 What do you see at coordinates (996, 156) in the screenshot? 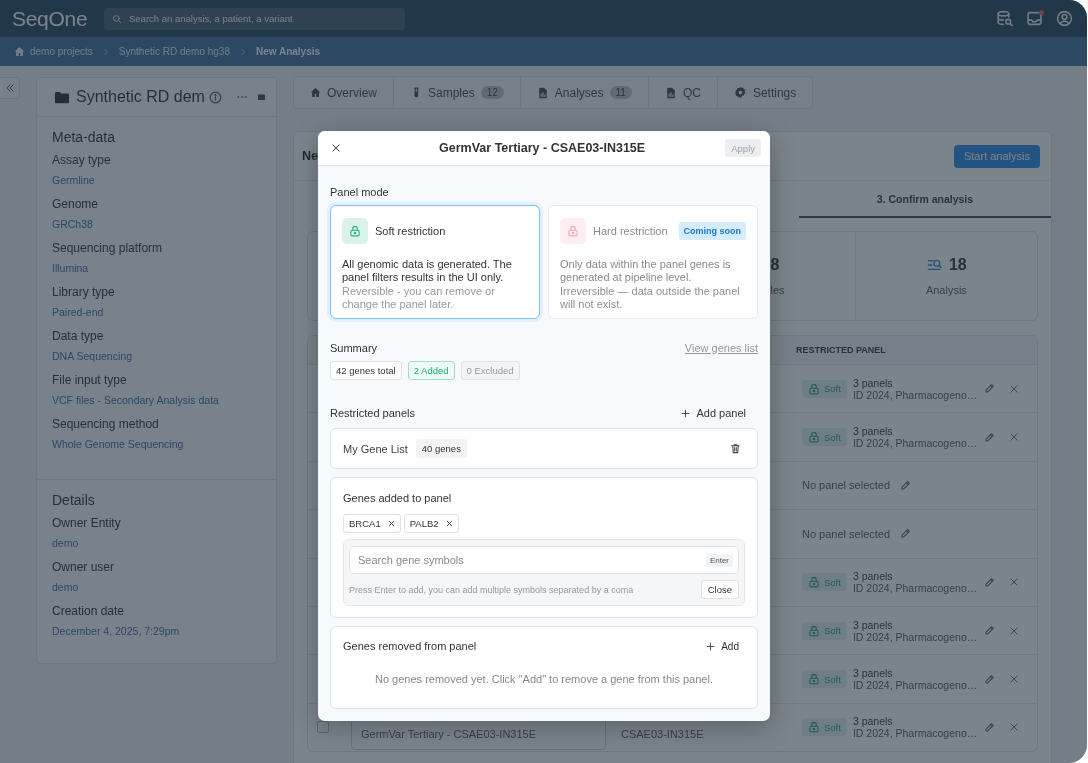
I see `start-analysis-button: Start analysis` at bounding box center [996, 156].